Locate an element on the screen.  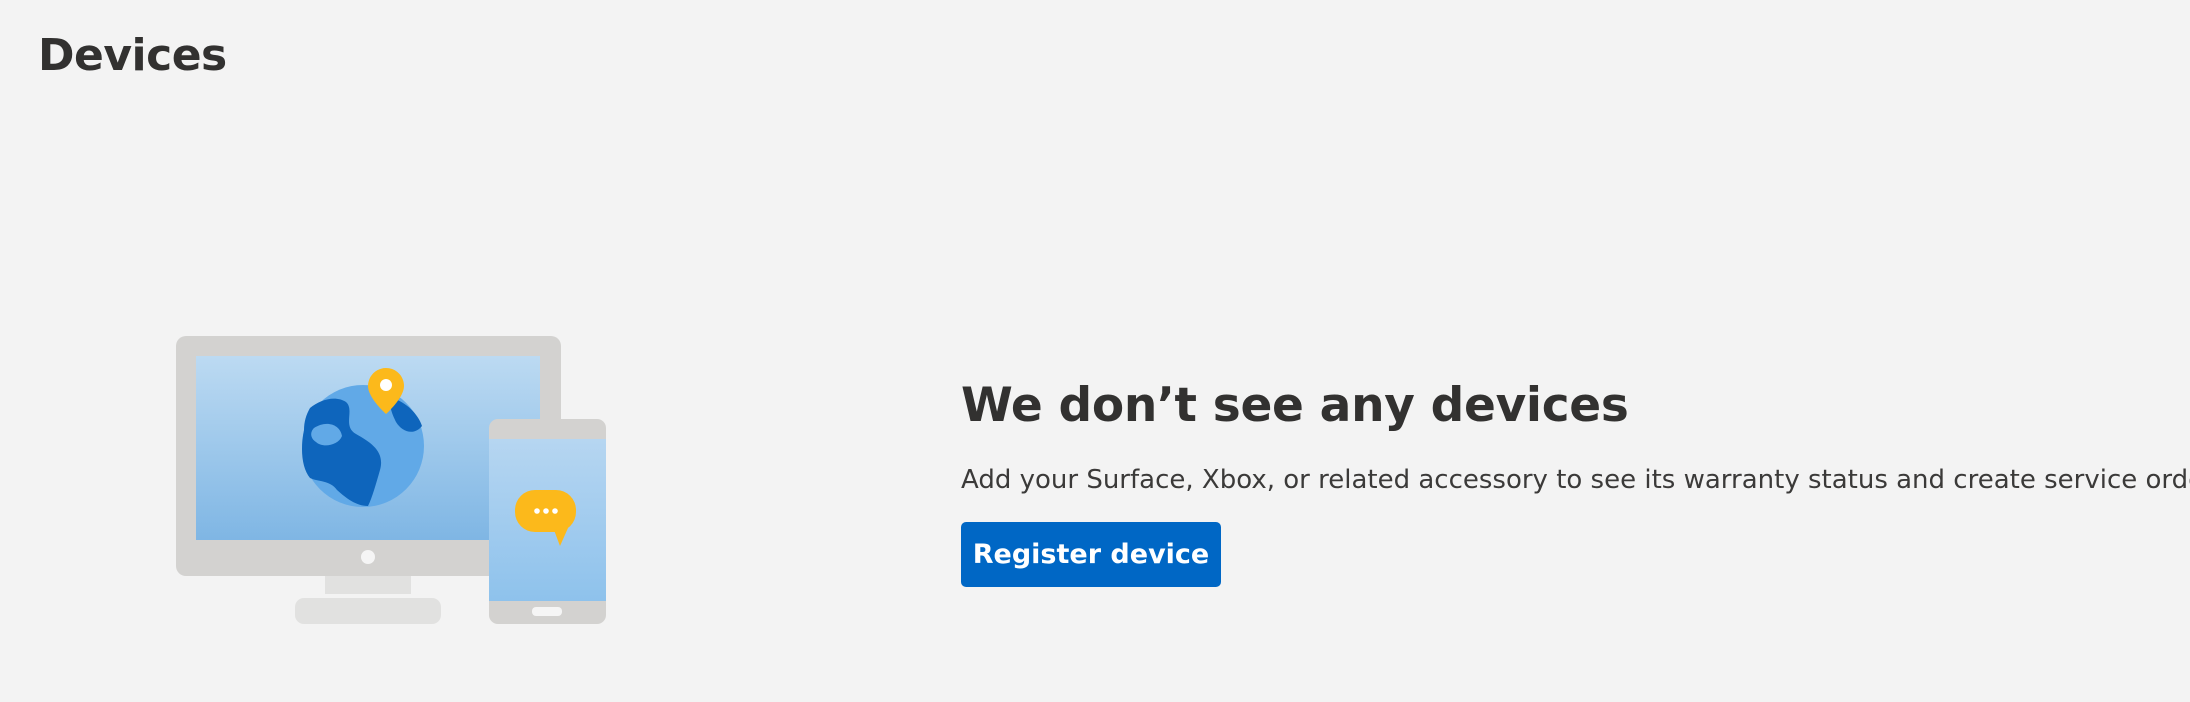
globe-icon is located at coordinates (363, 446).